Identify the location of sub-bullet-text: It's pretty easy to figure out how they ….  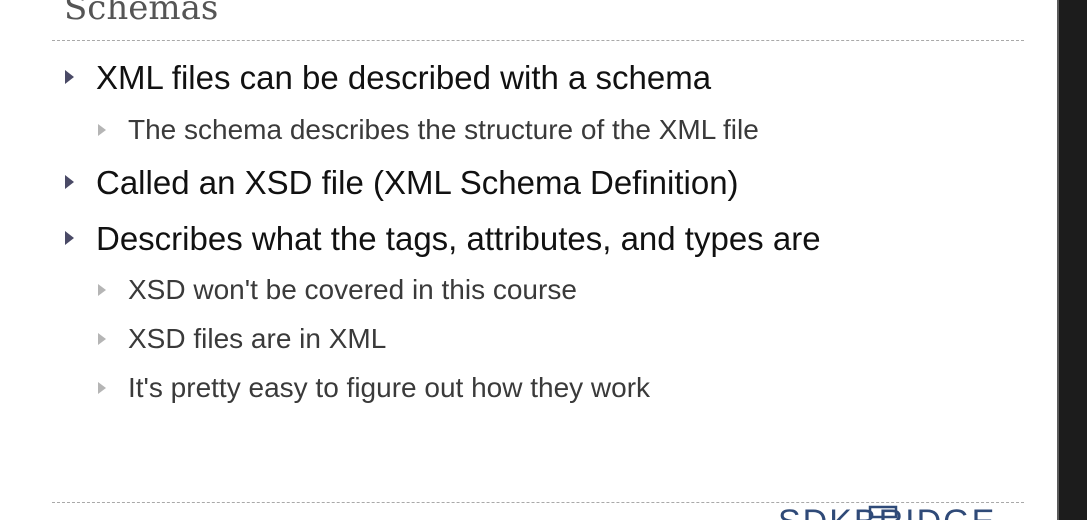
(389, 387).